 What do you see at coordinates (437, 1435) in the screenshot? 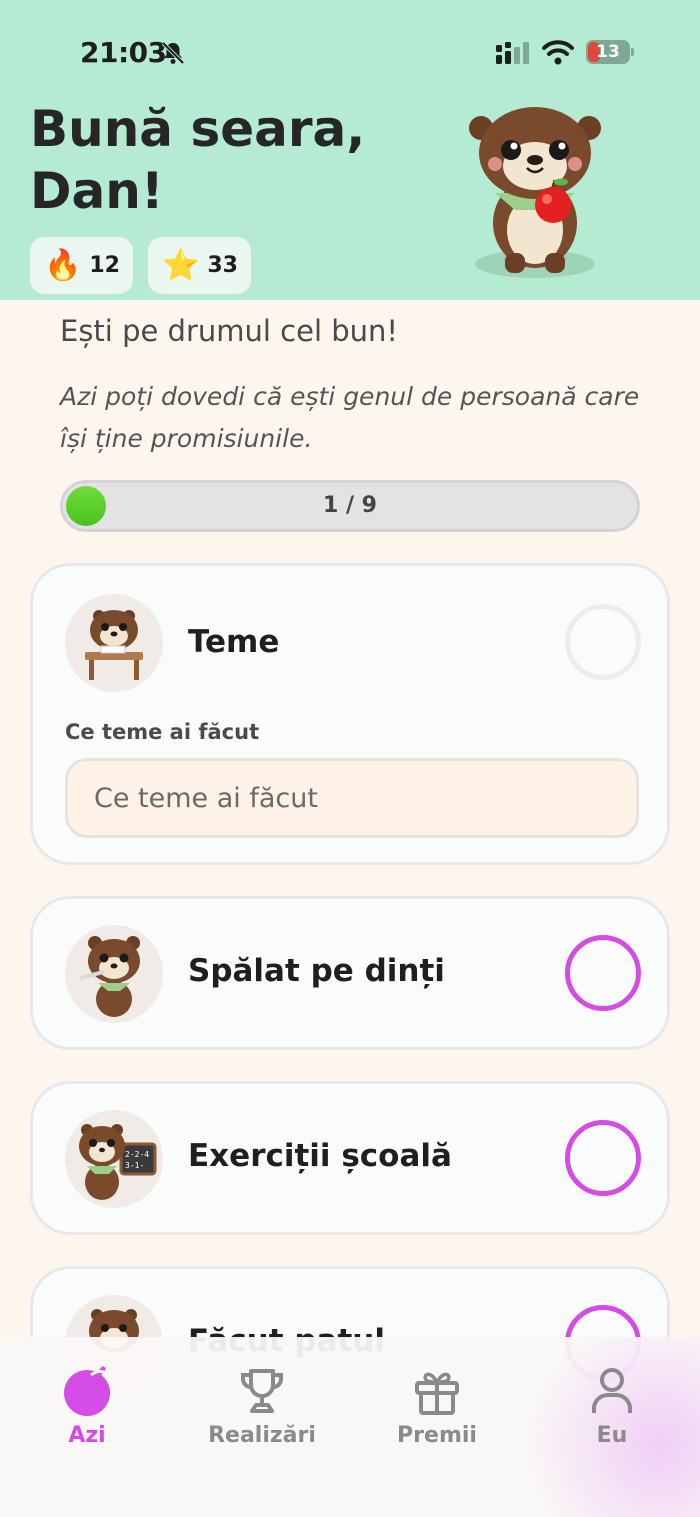
I see `tab-label: Premii` at bounding box center [437, 1435].